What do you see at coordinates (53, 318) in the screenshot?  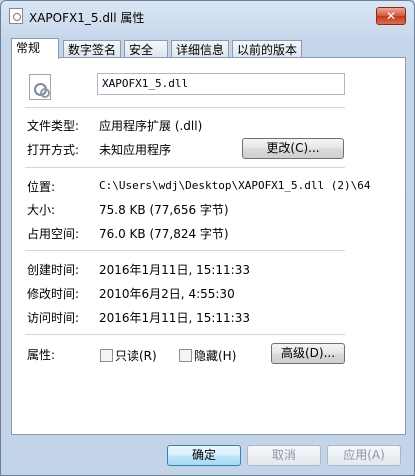 I see `accessed-label: 访问时间:` at bounding box center [53, 318].